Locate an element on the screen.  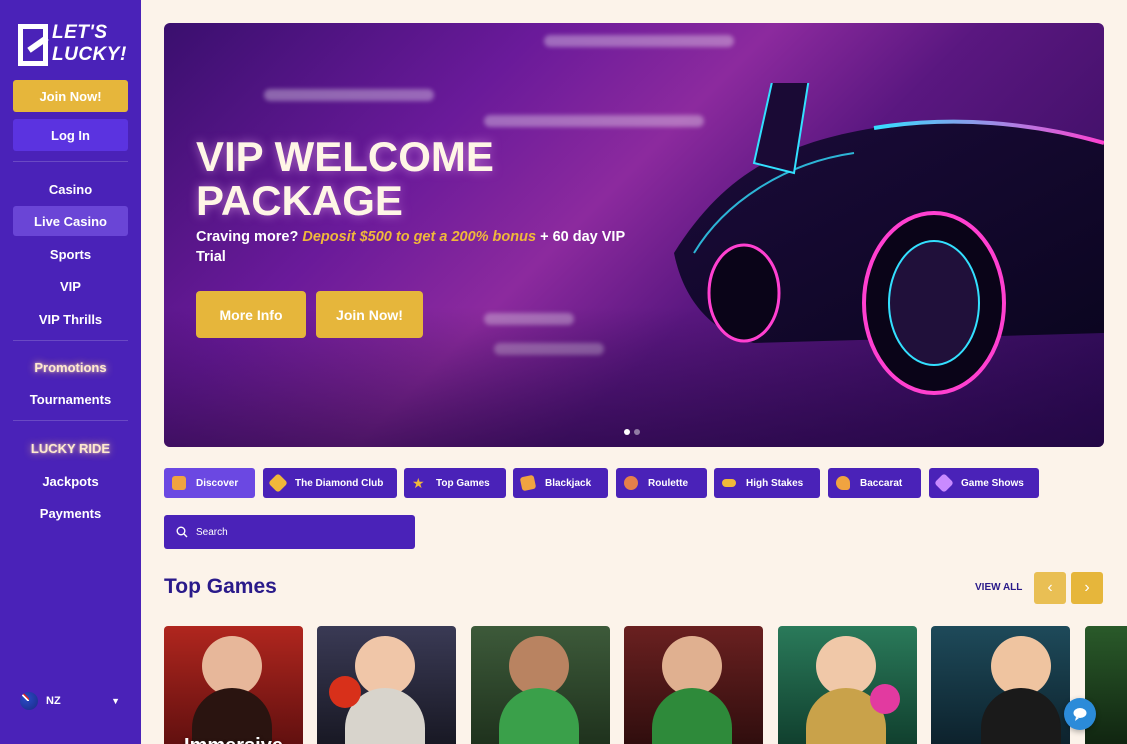
sidebar-item-lucky-ride: LUCKY RIDE is located at coordinates (70, 448).